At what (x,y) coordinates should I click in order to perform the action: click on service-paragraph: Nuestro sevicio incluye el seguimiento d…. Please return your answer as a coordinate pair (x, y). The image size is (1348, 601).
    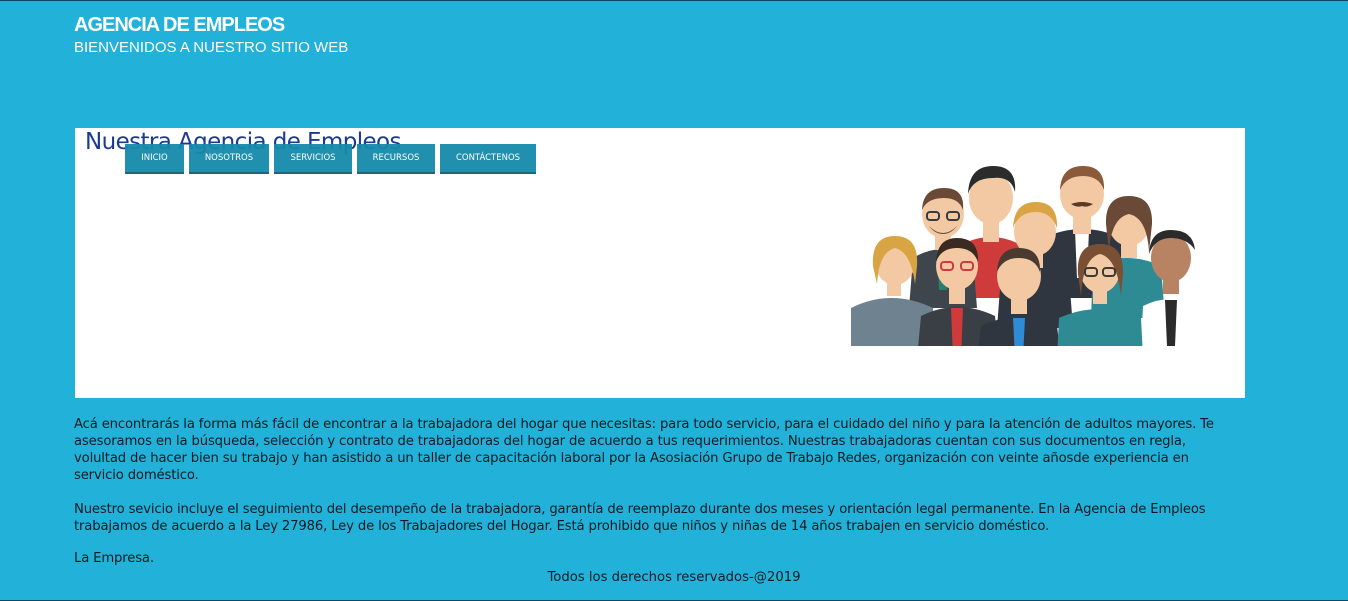
    Looking at the image, I should click on (640, 518).